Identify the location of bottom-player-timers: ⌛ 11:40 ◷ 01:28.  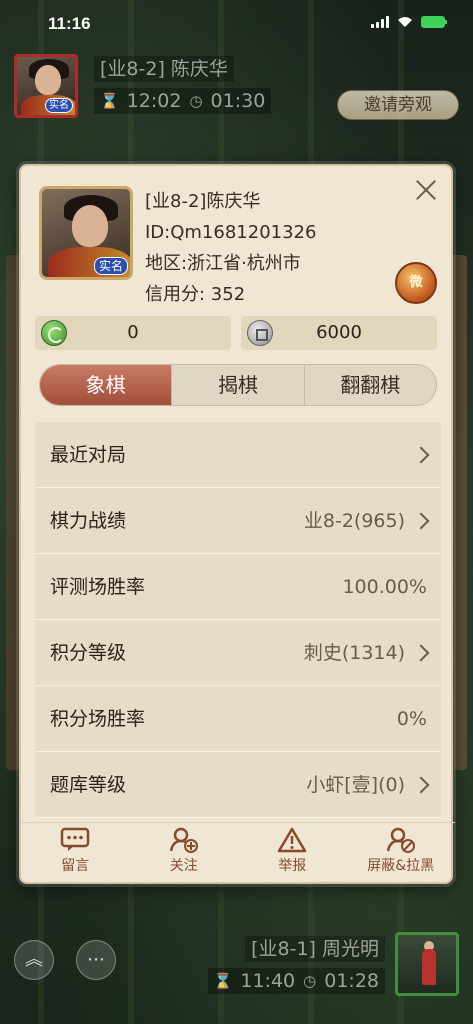
(296, 981).